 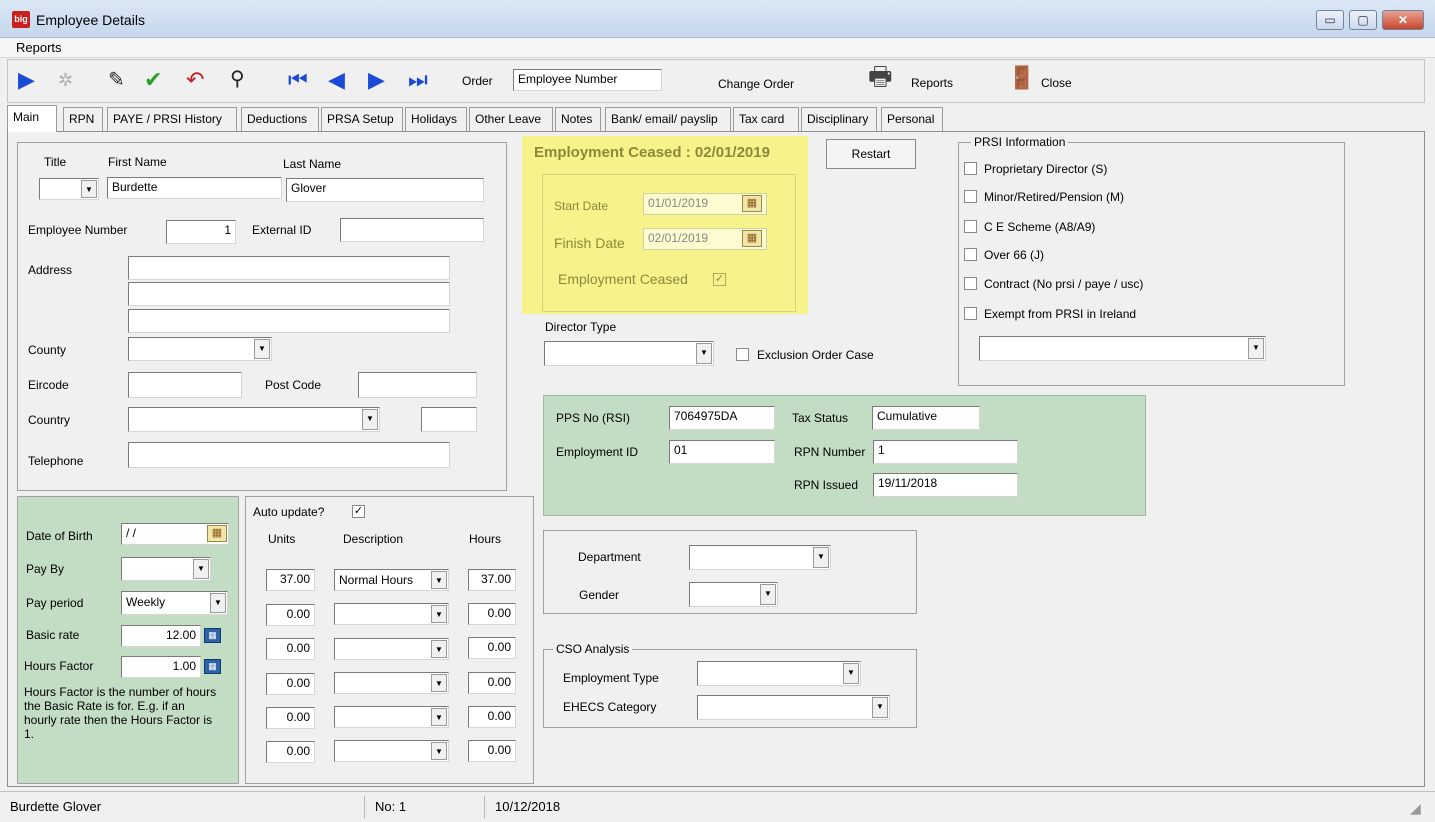 What do you see at coordinates (39, 47) in the screenshot?
I see `menu-reports: Reports` at bounding box center [39, 47].